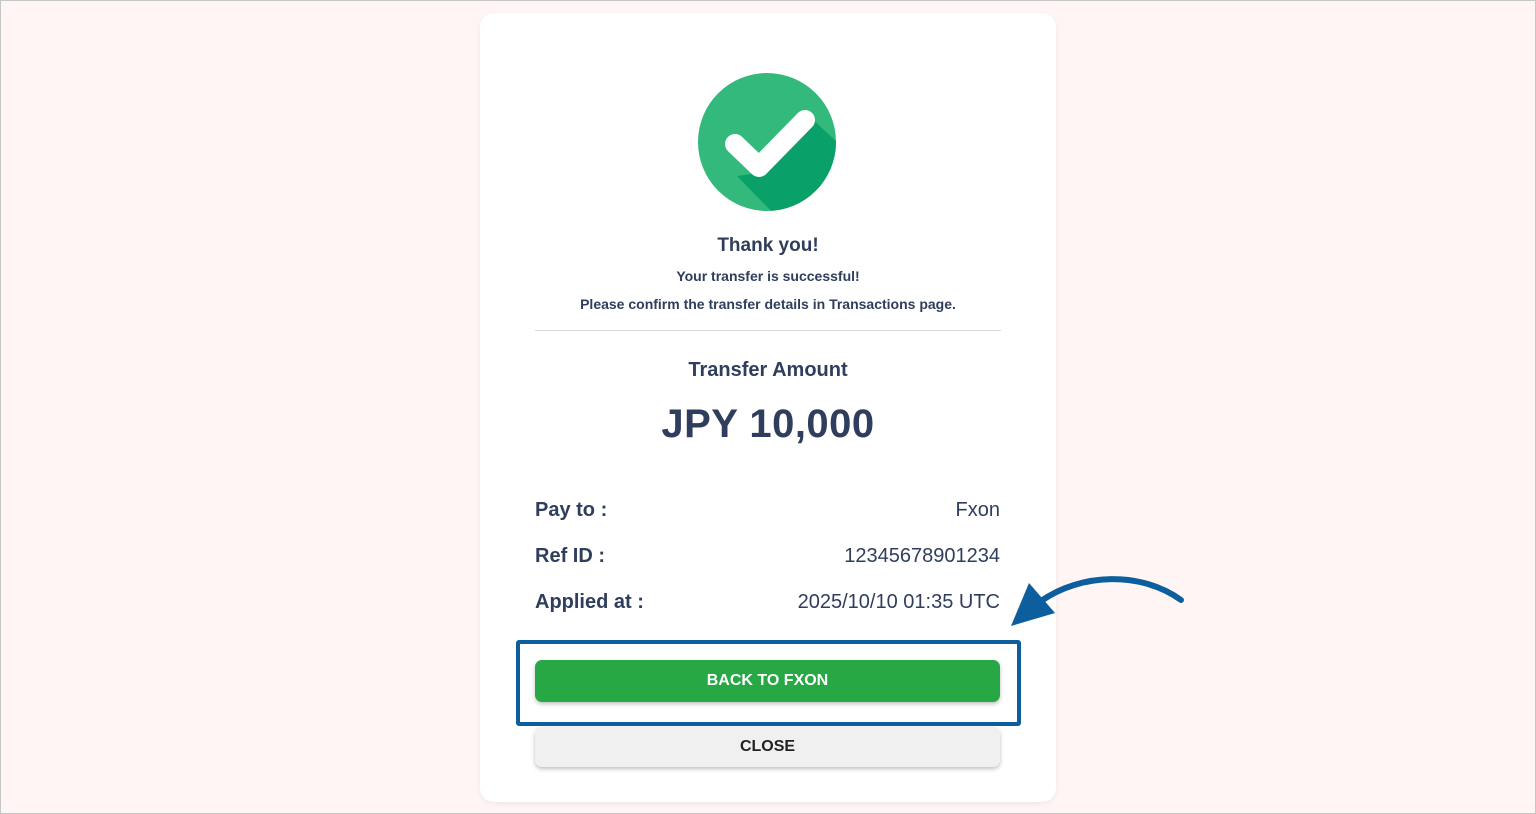 The height and width of the screenshot is (814, 1536). What do you see at coordinates (767, 681) in the screenshot?
I see `back-to-fxon-button: BACK TO FXON` at bounding box center [767, 681].